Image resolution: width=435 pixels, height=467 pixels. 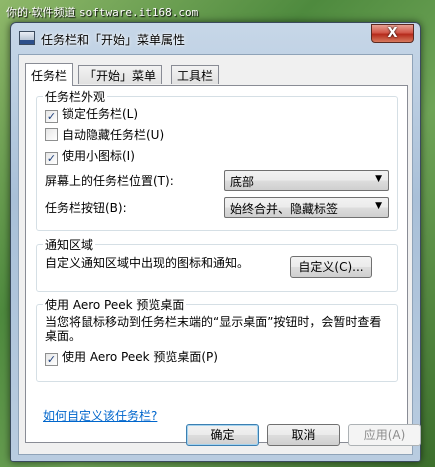 What do you see at coordinates (86, 208) in the screenshot?
I see `buttons-label: 任务栏按钮(B):` at bounding box center [86, 208].